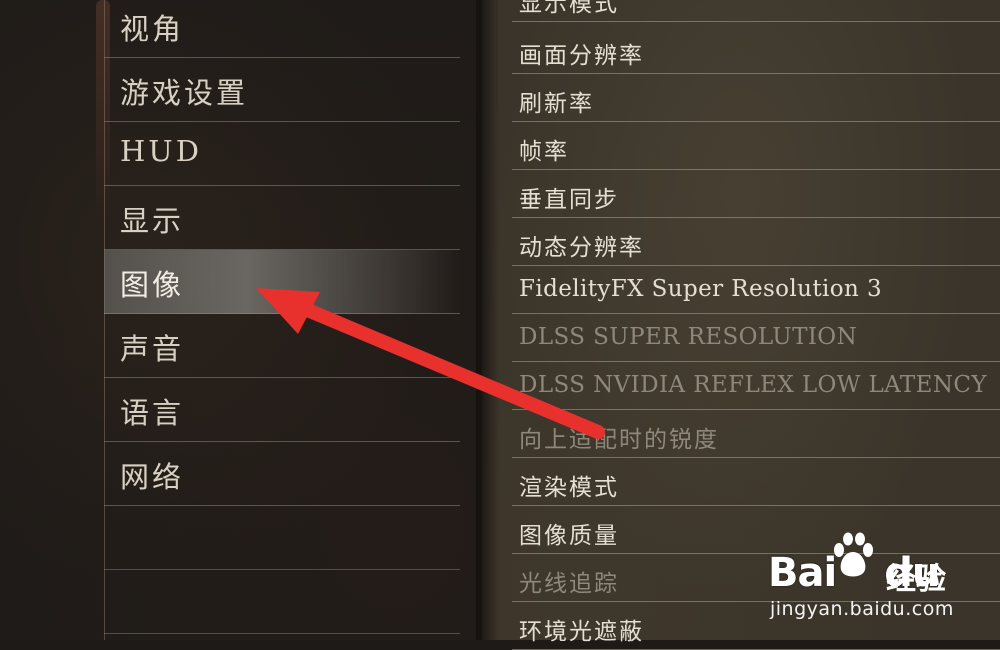  I want to click on category-sound: 声音, so click(282, 346).